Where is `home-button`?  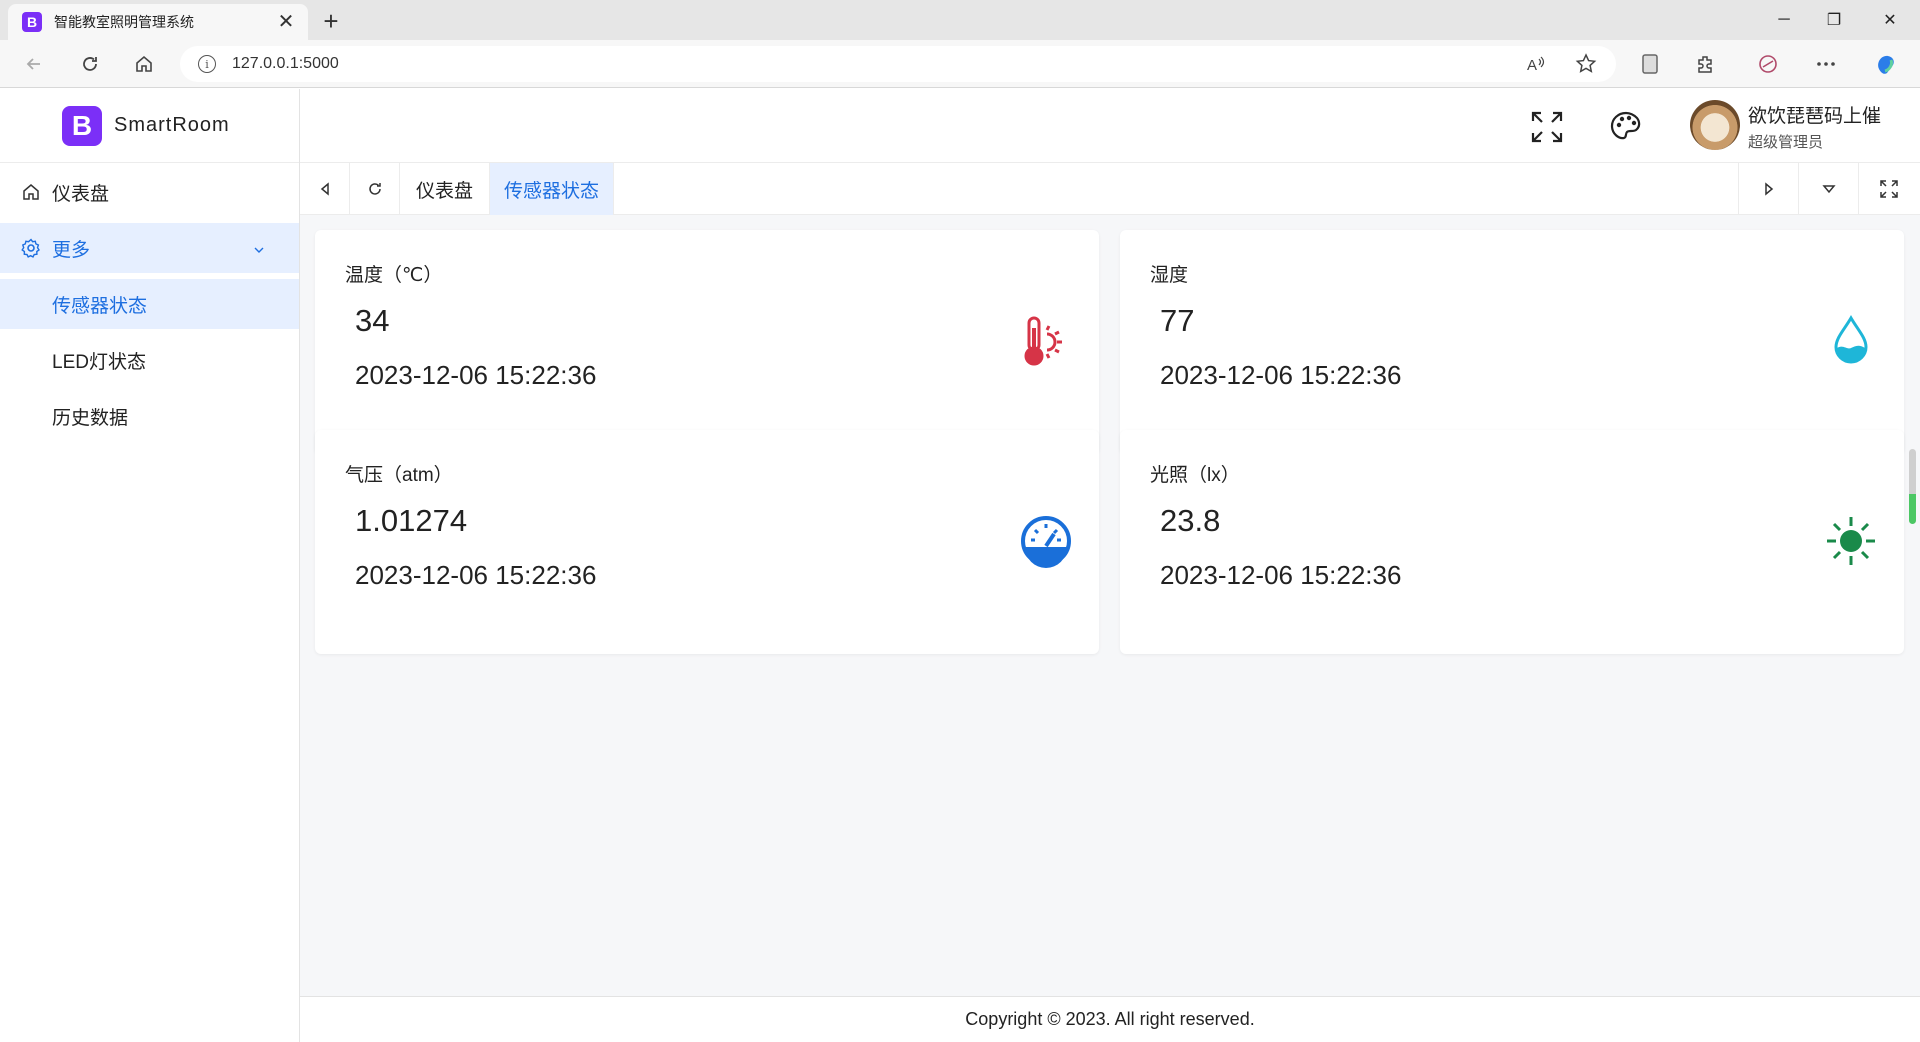 home-button is located at coordinates (144, 64).